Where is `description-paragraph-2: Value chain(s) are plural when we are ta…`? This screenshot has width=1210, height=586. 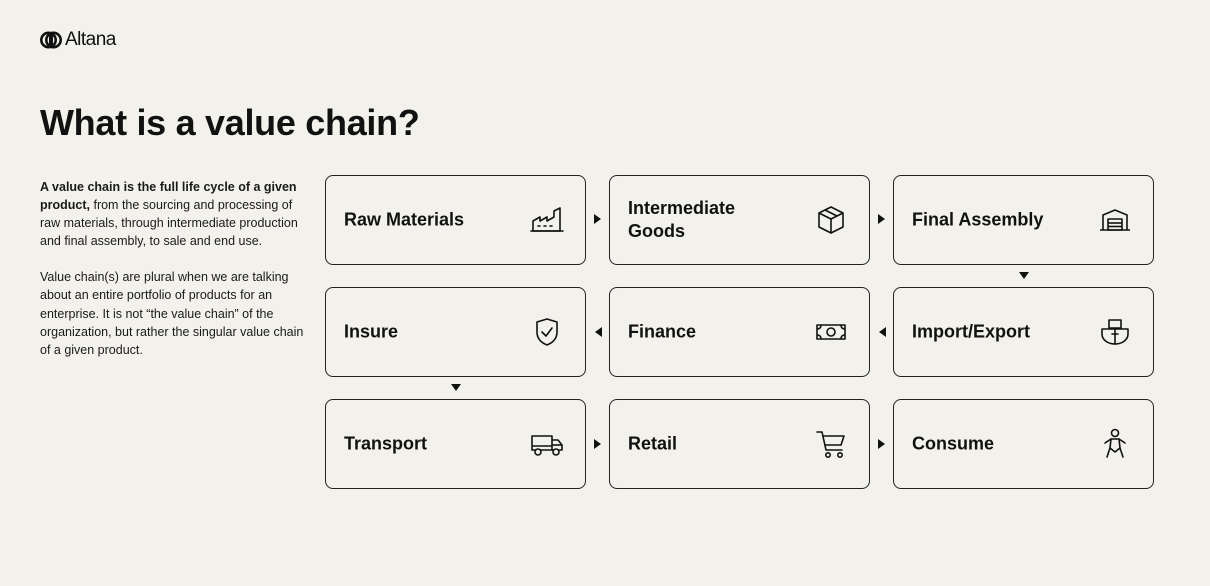 description-paragraph-2: Value chain(s) are plural when we are ta… is located at coordinates (172, 313).